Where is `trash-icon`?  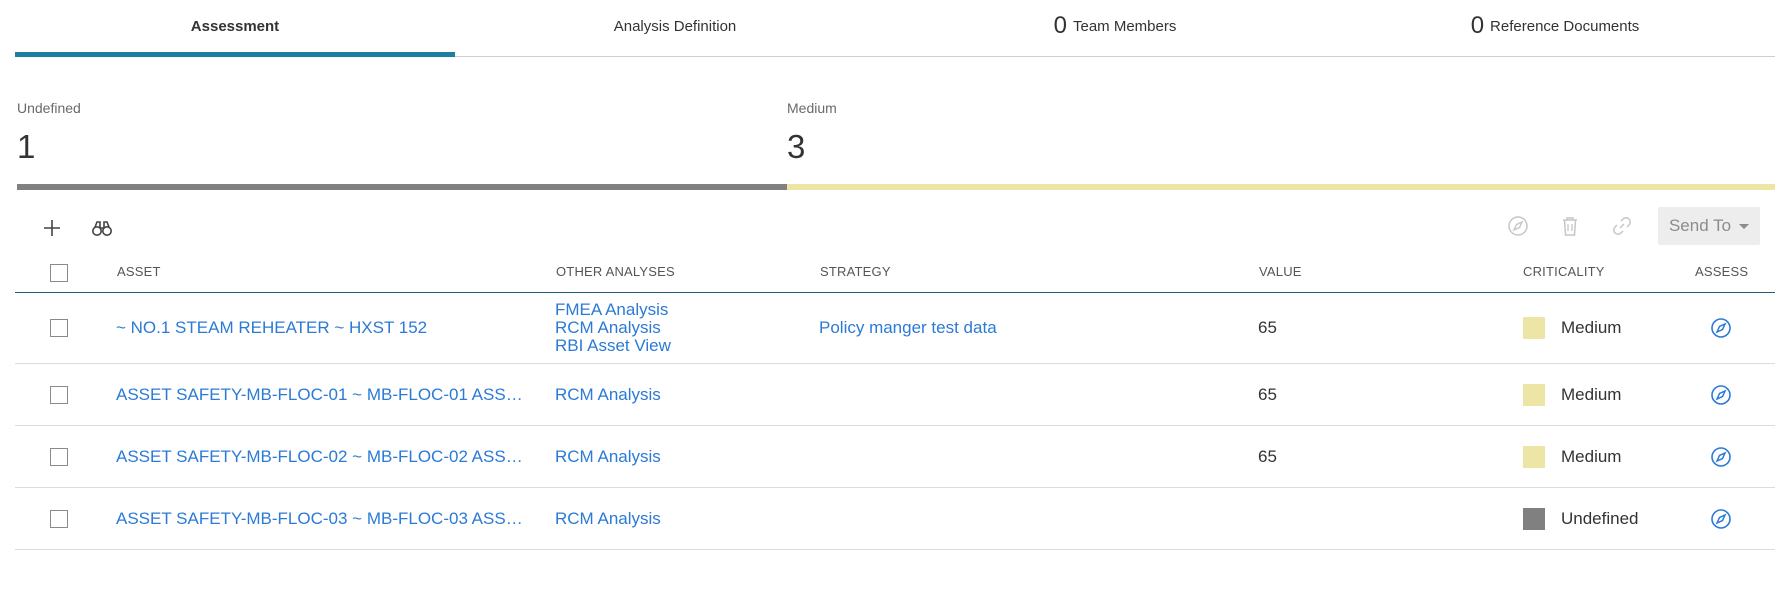 trash-icon is located at coordinates (1570, 226).